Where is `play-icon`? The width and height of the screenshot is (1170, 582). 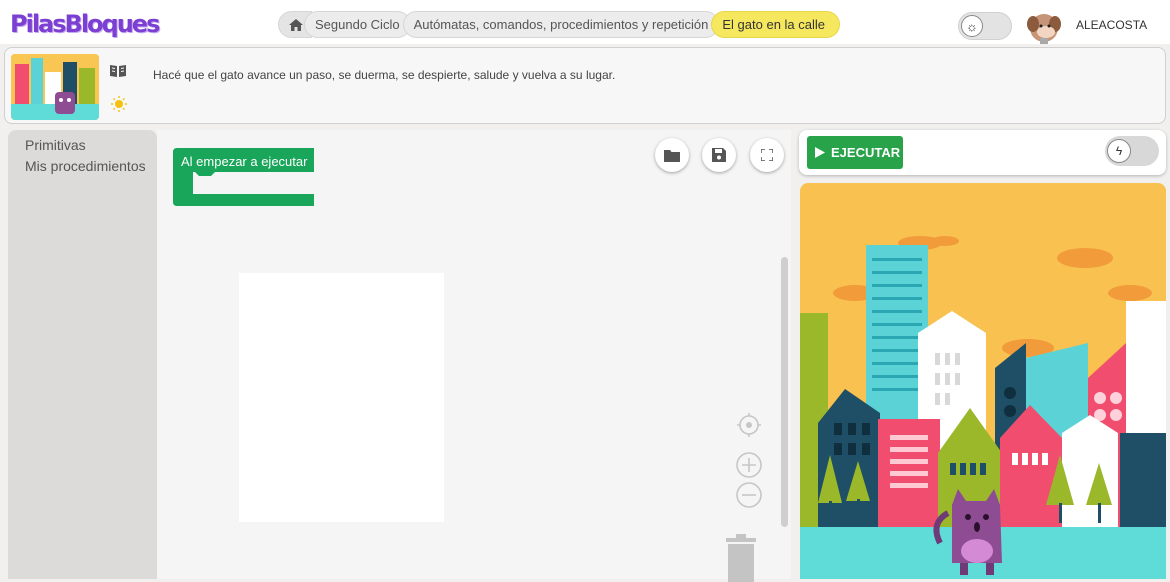
play-icon is located at coordinates (820, 152).